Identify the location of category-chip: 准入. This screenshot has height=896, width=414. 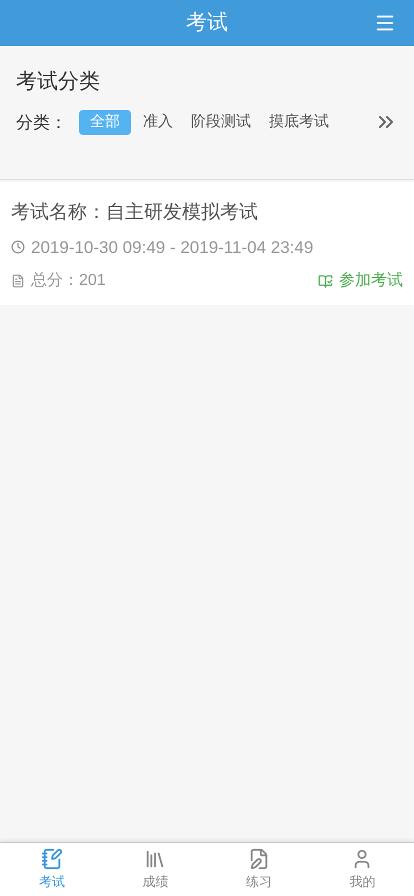
(158, 122).